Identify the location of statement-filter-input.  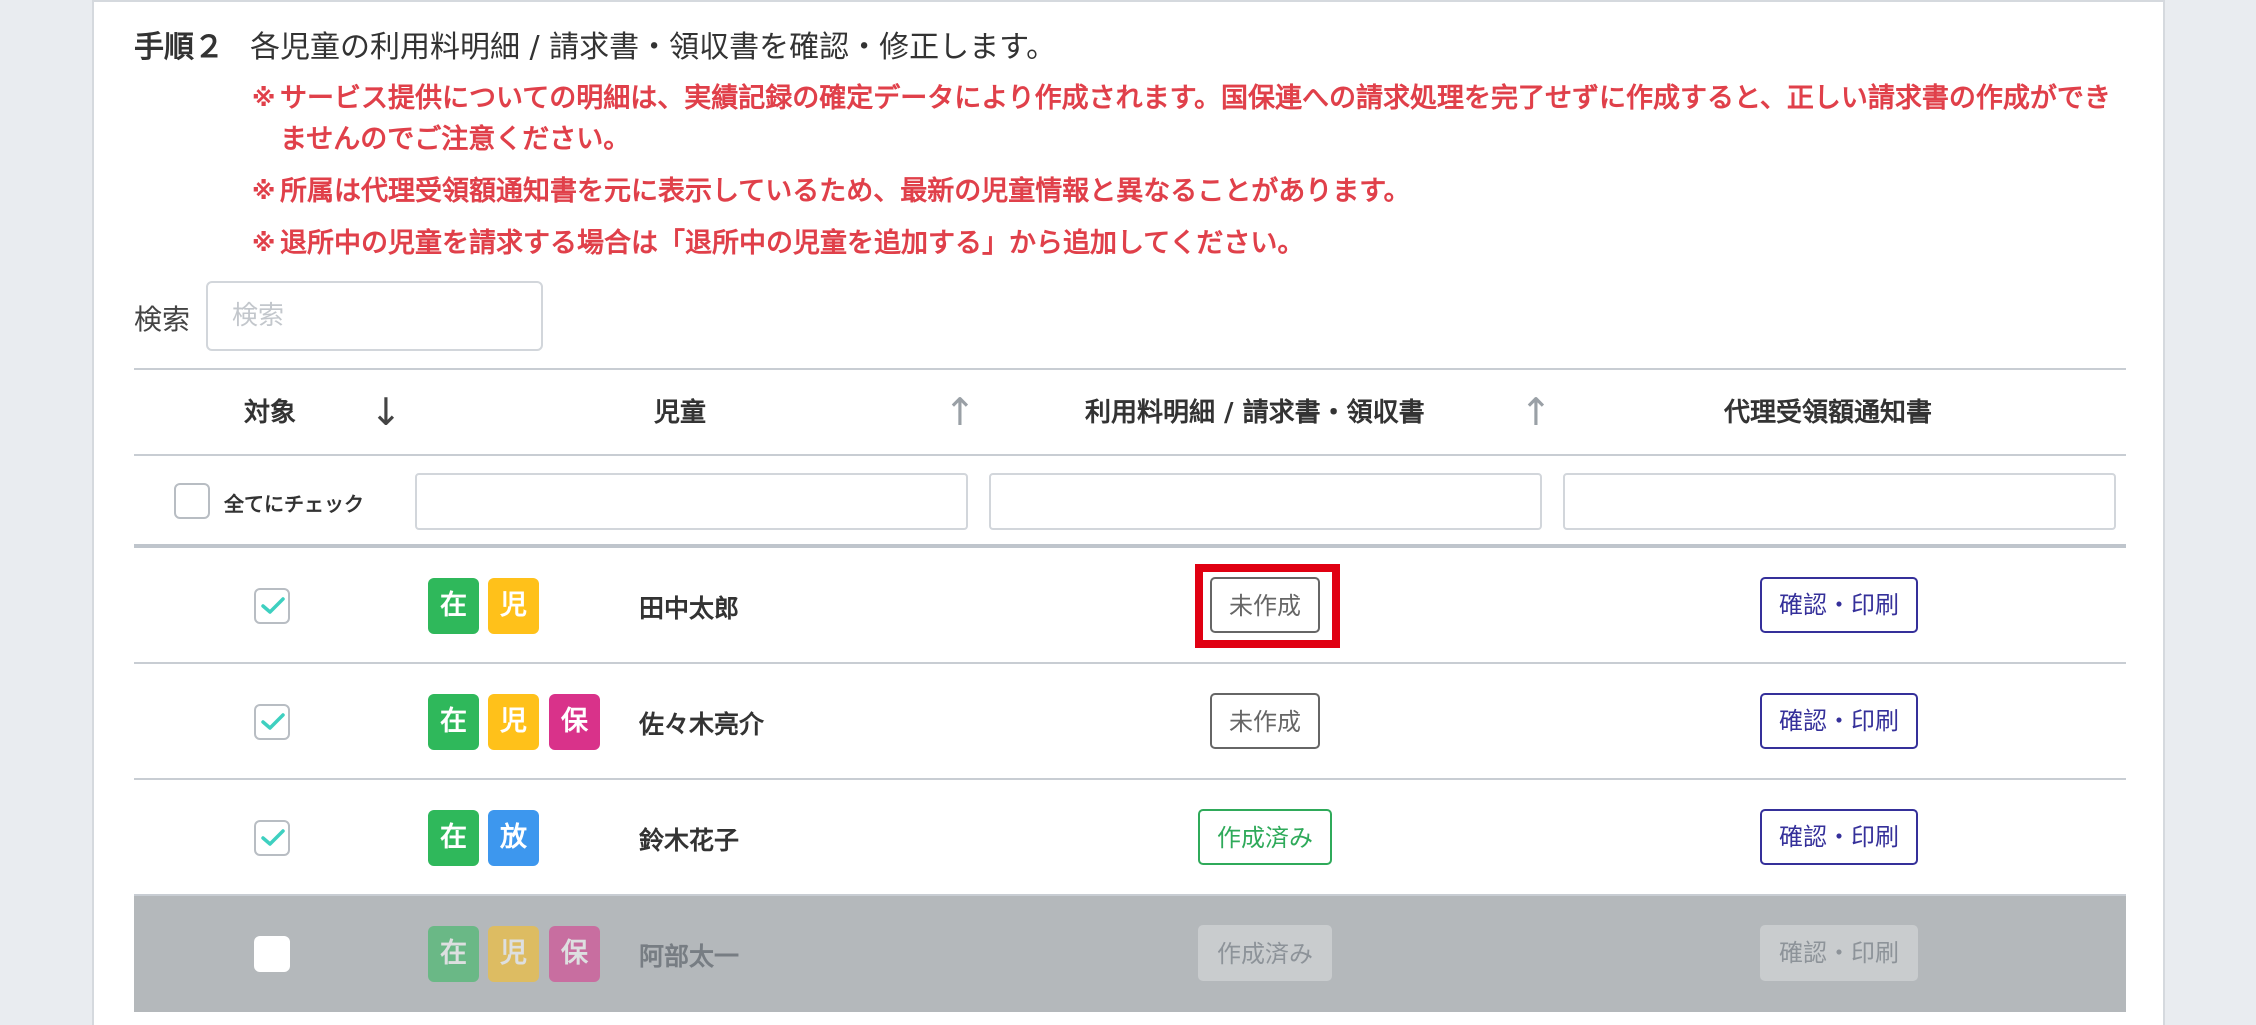
(1265, 501).